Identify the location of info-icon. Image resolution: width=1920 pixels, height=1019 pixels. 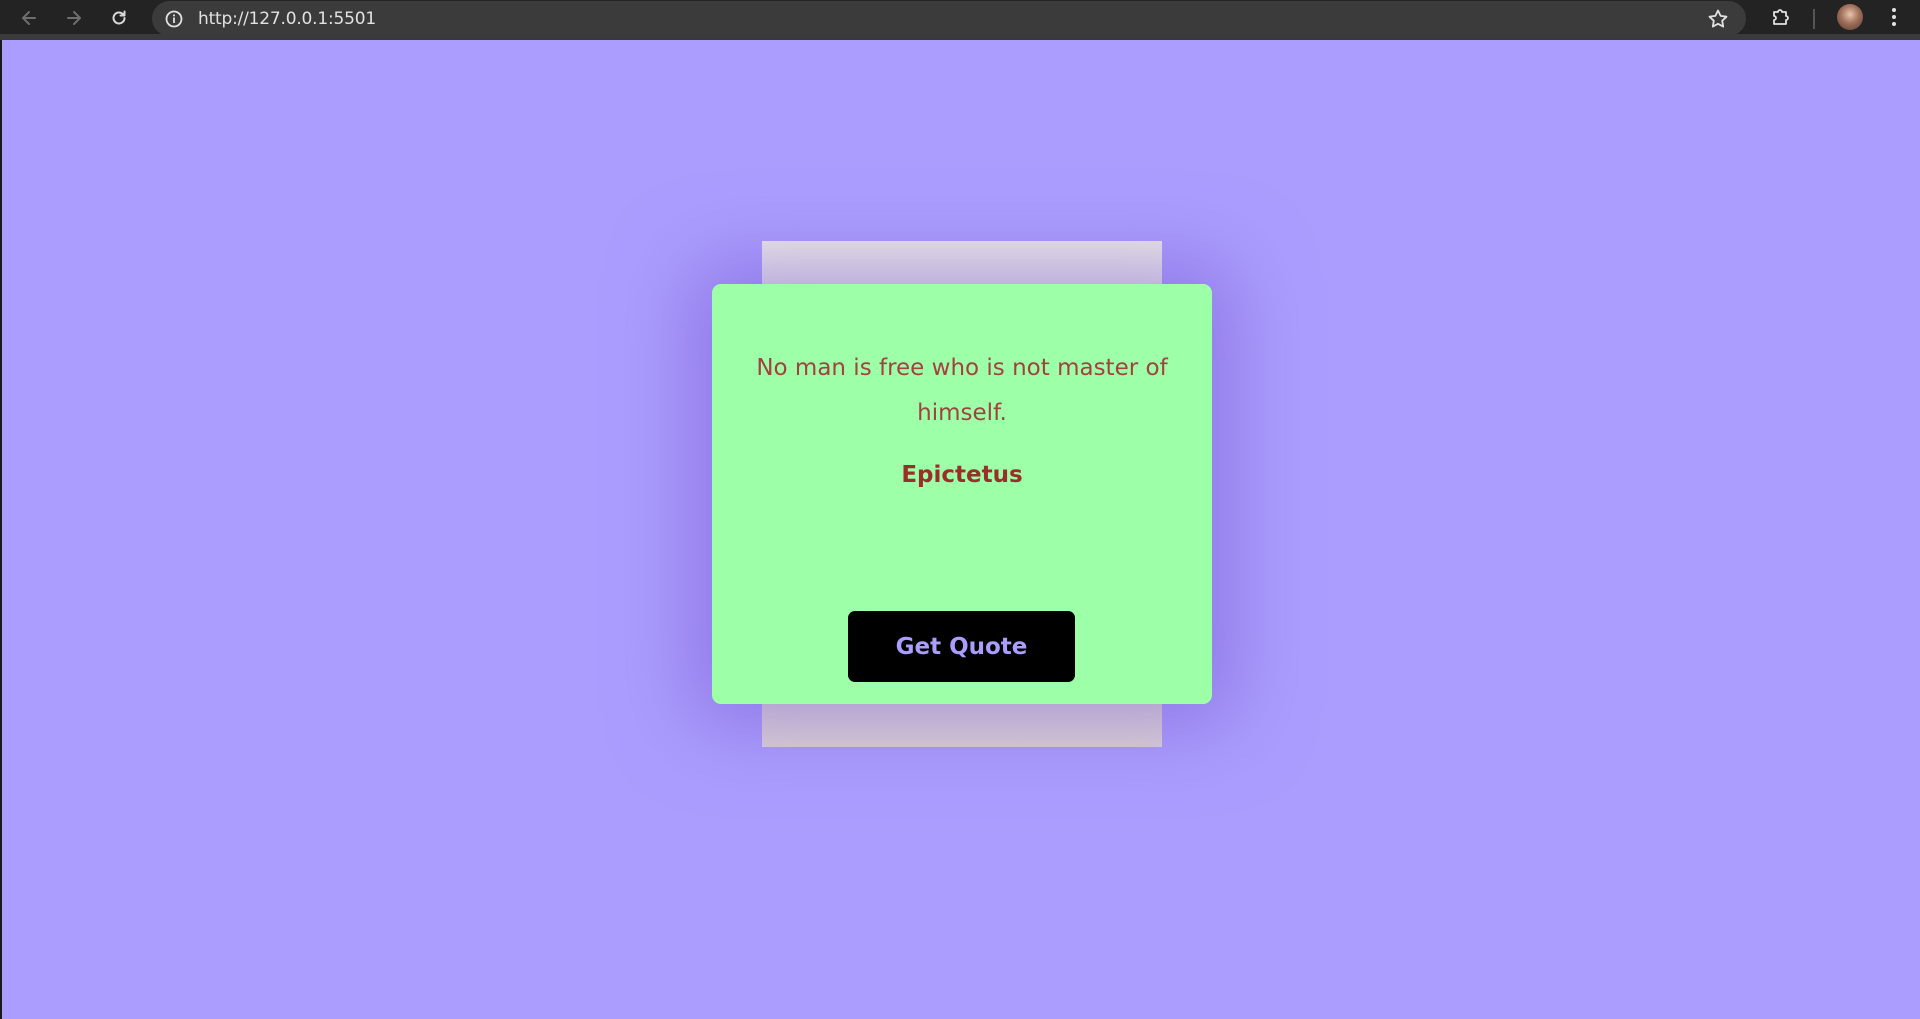
(174, 19).